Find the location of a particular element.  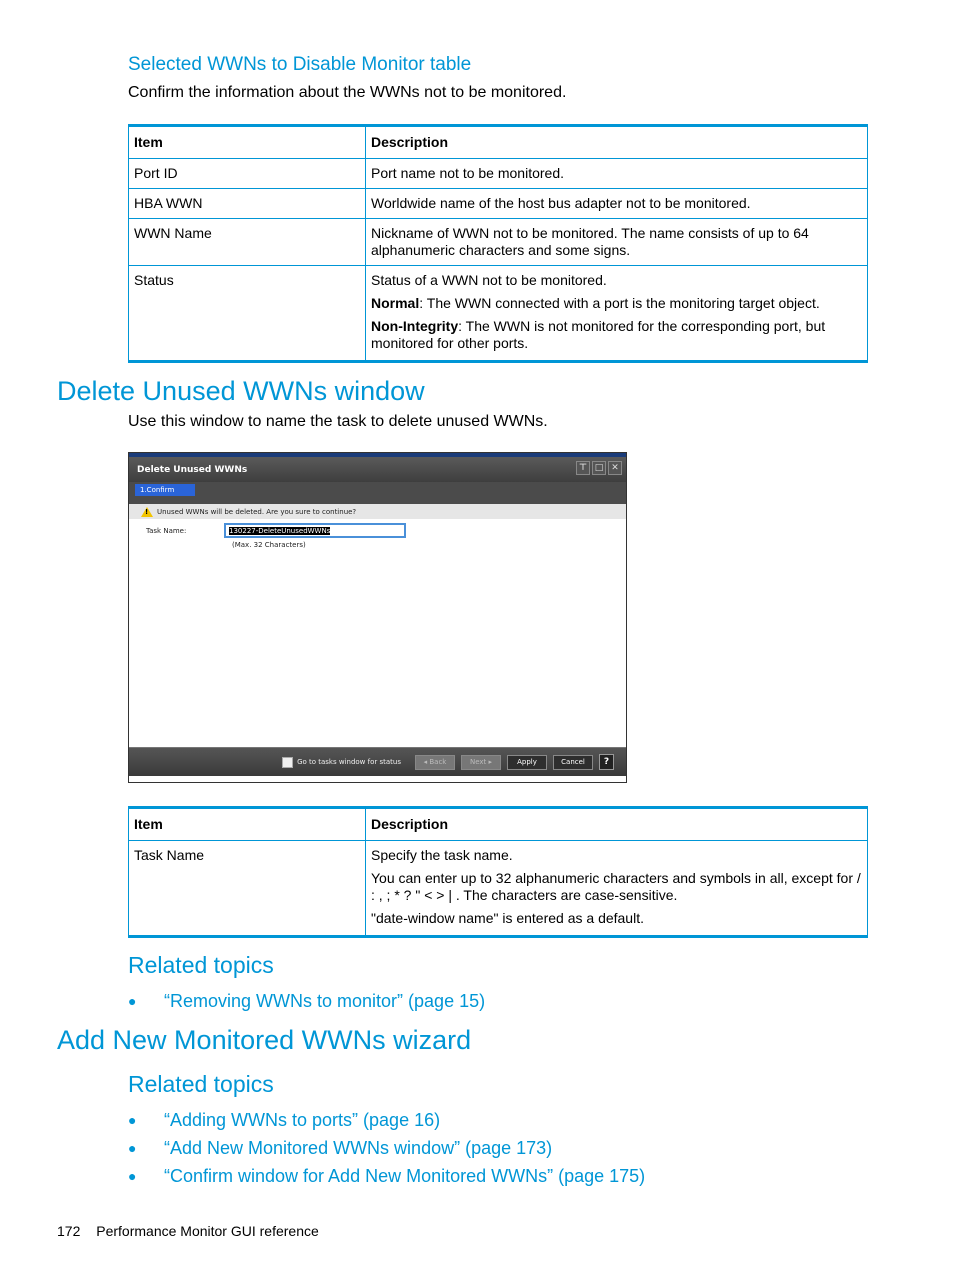

page-number: 172 is located at coordinates (69, 1231).